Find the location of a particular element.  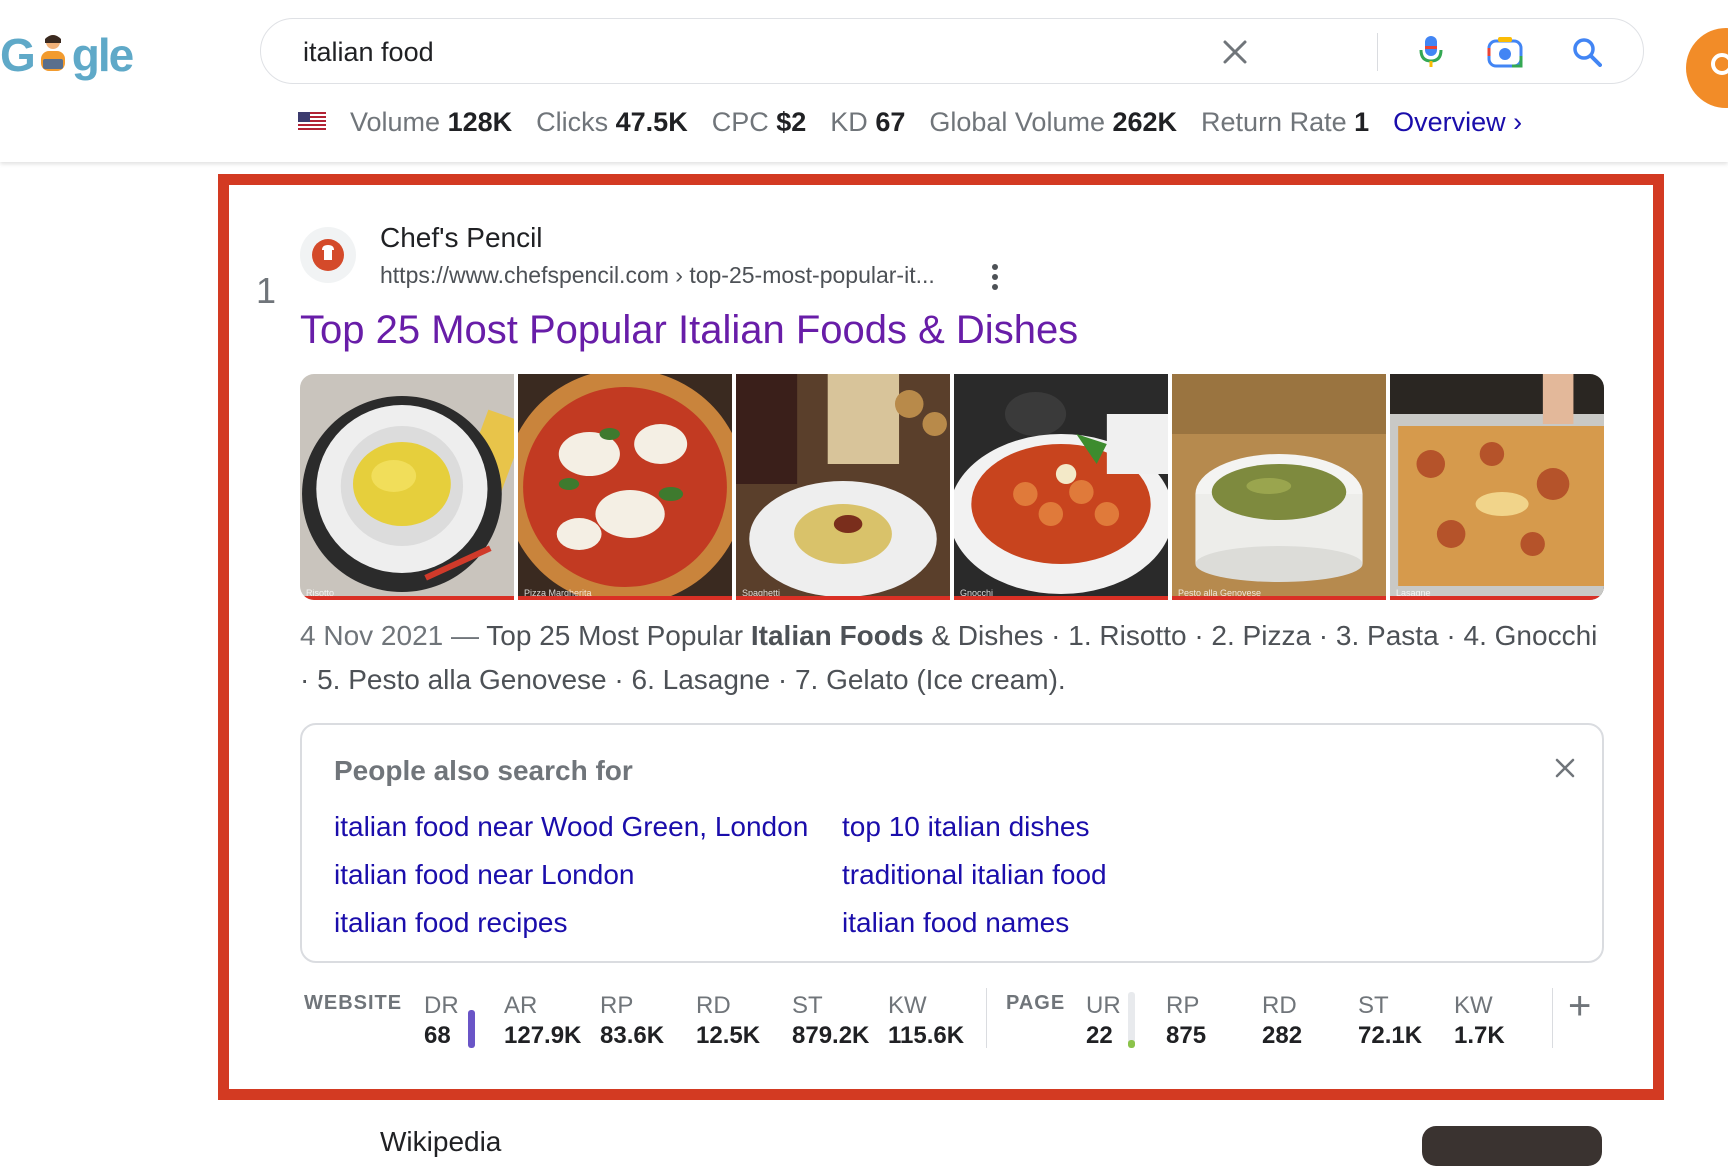

doodle-figure-icon is located at coordinates (52, 53).